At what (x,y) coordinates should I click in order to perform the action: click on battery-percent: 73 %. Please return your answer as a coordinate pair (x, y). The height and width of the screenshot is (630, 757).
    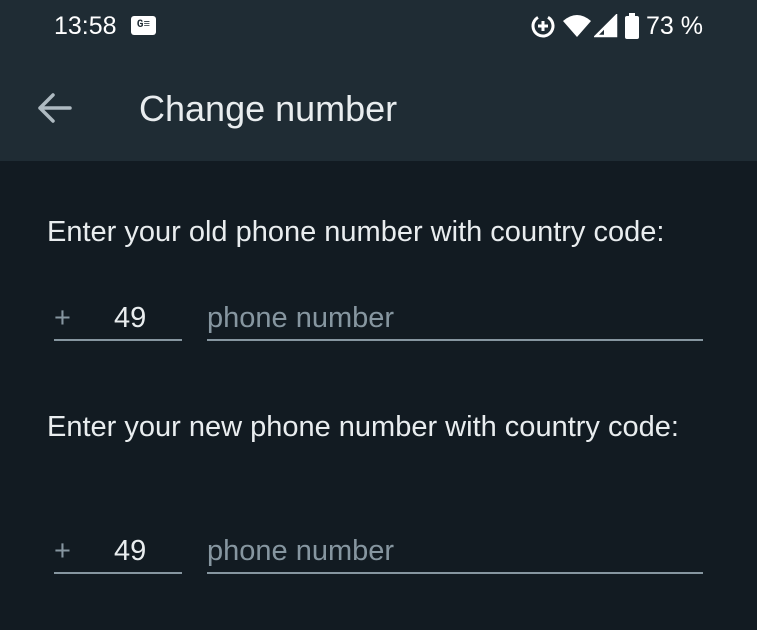
    Looking at the image, I should click on (674, 26).